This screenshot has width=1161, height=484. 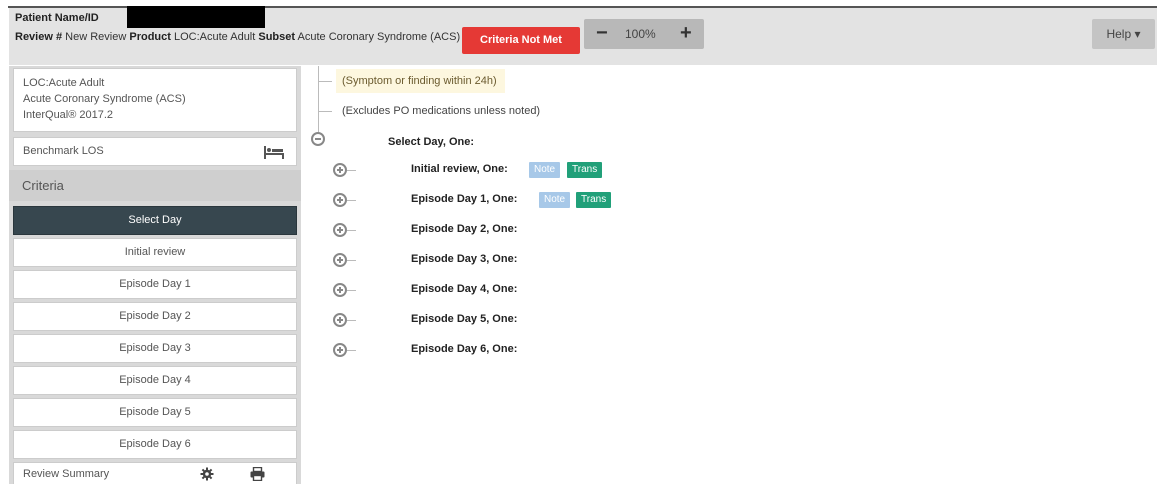 I want to click on sidebar-subset: Acute Coronary Syndrome (ACS), so click(x=104, y=99).